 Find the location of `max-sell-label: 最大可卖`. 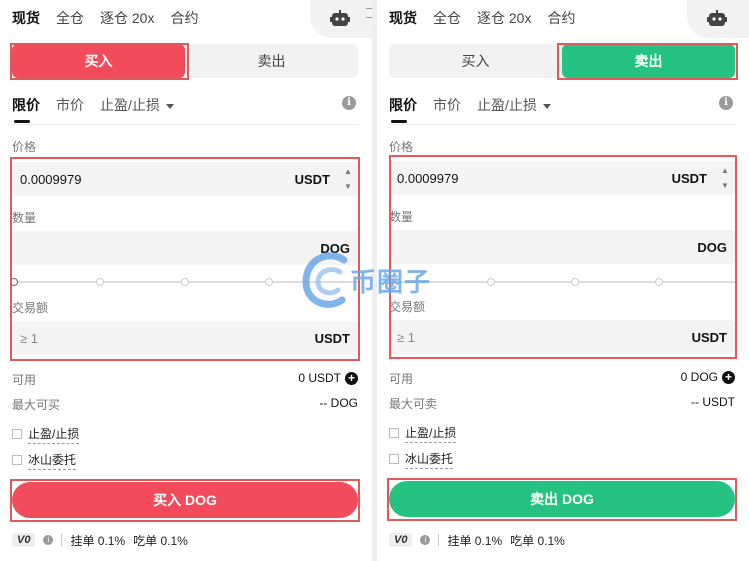

max-sell-label: 最大可卖 is located at coordinates (413, 404).